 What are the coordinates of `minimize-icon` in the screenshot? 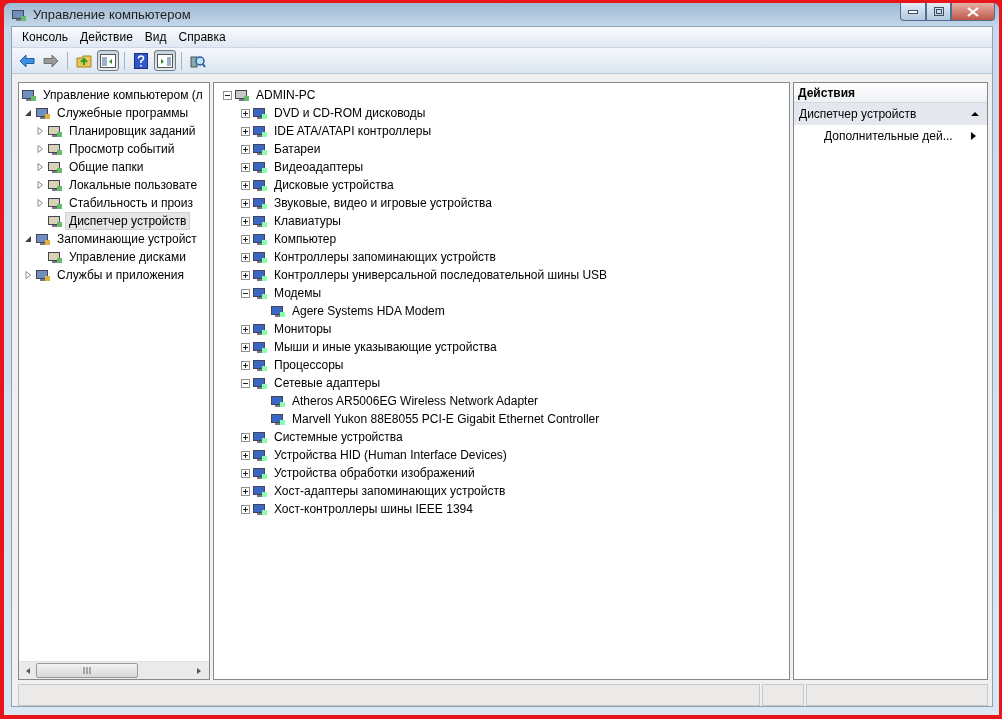 It's located at (913, 11).